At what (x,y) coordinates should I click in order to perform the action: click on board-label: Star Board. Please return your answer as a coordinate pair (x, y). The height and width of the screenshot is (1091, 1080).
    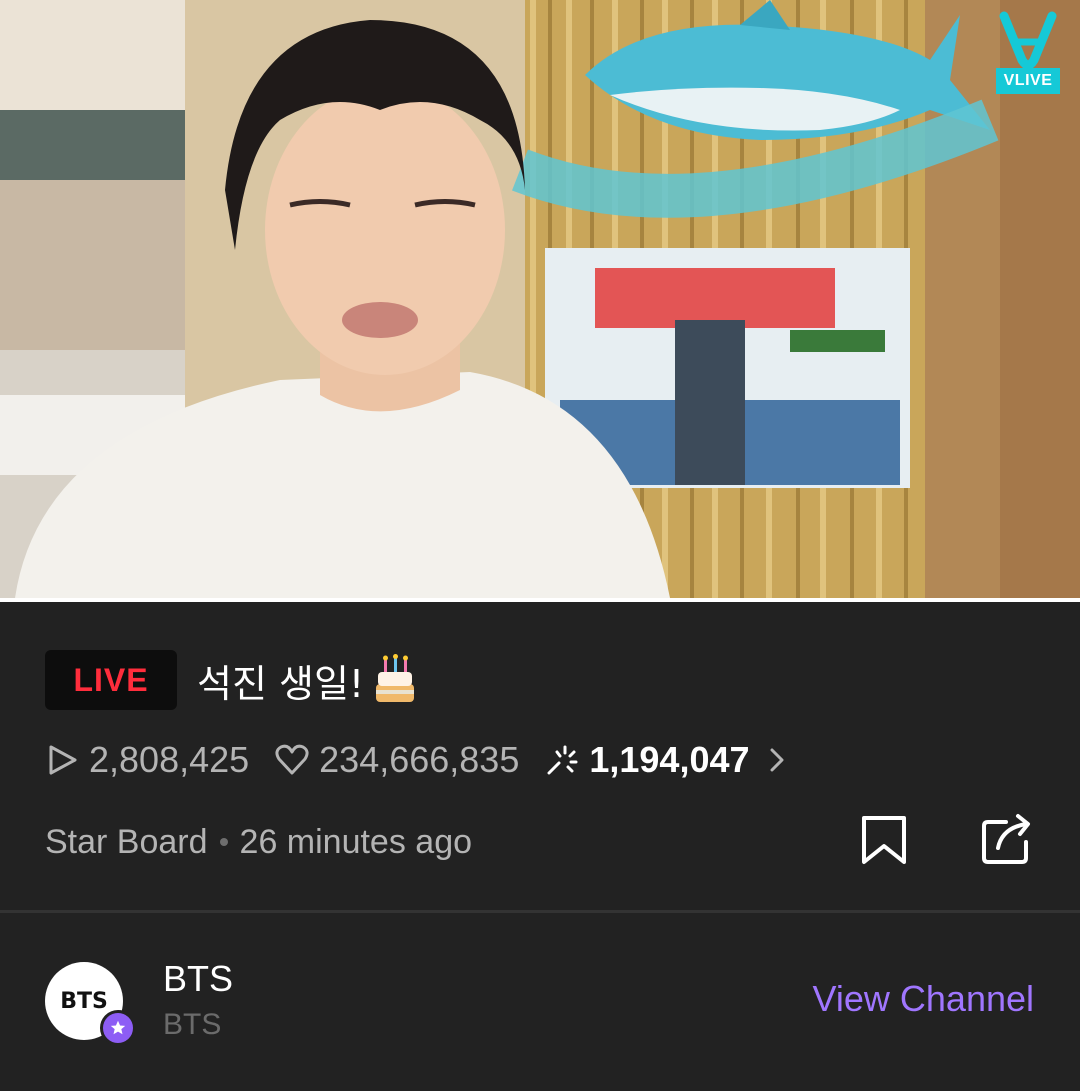
    Looking at the image, I should click on (126, 842).